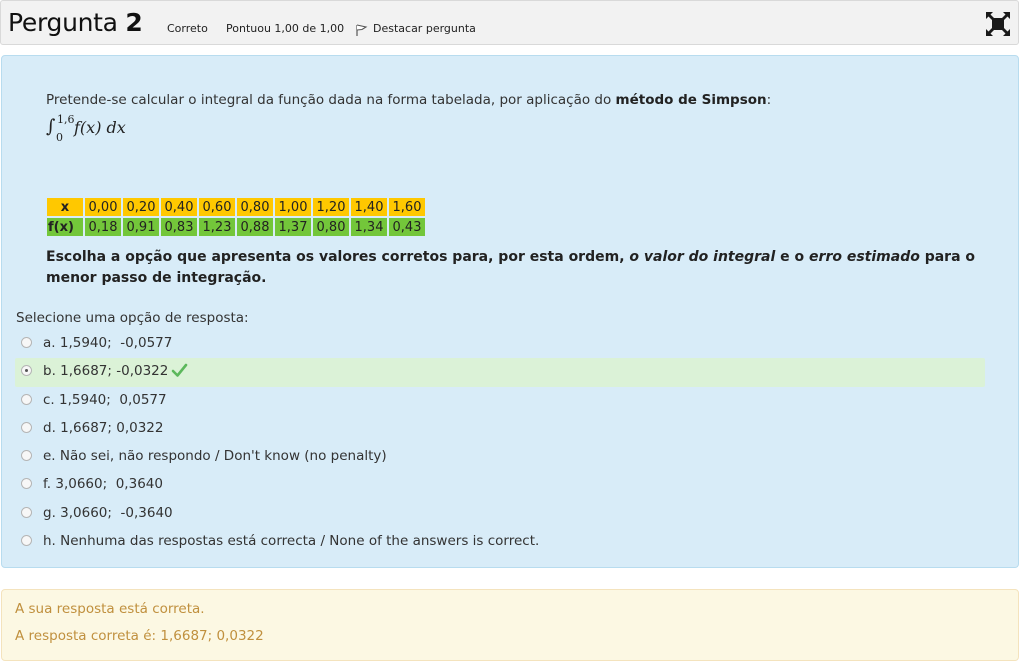  What do you see at coordinates (105, 371) in the screenshot?
I see `option-label: b. 1,6687; -0,0322` at bounding box center [105, 371].